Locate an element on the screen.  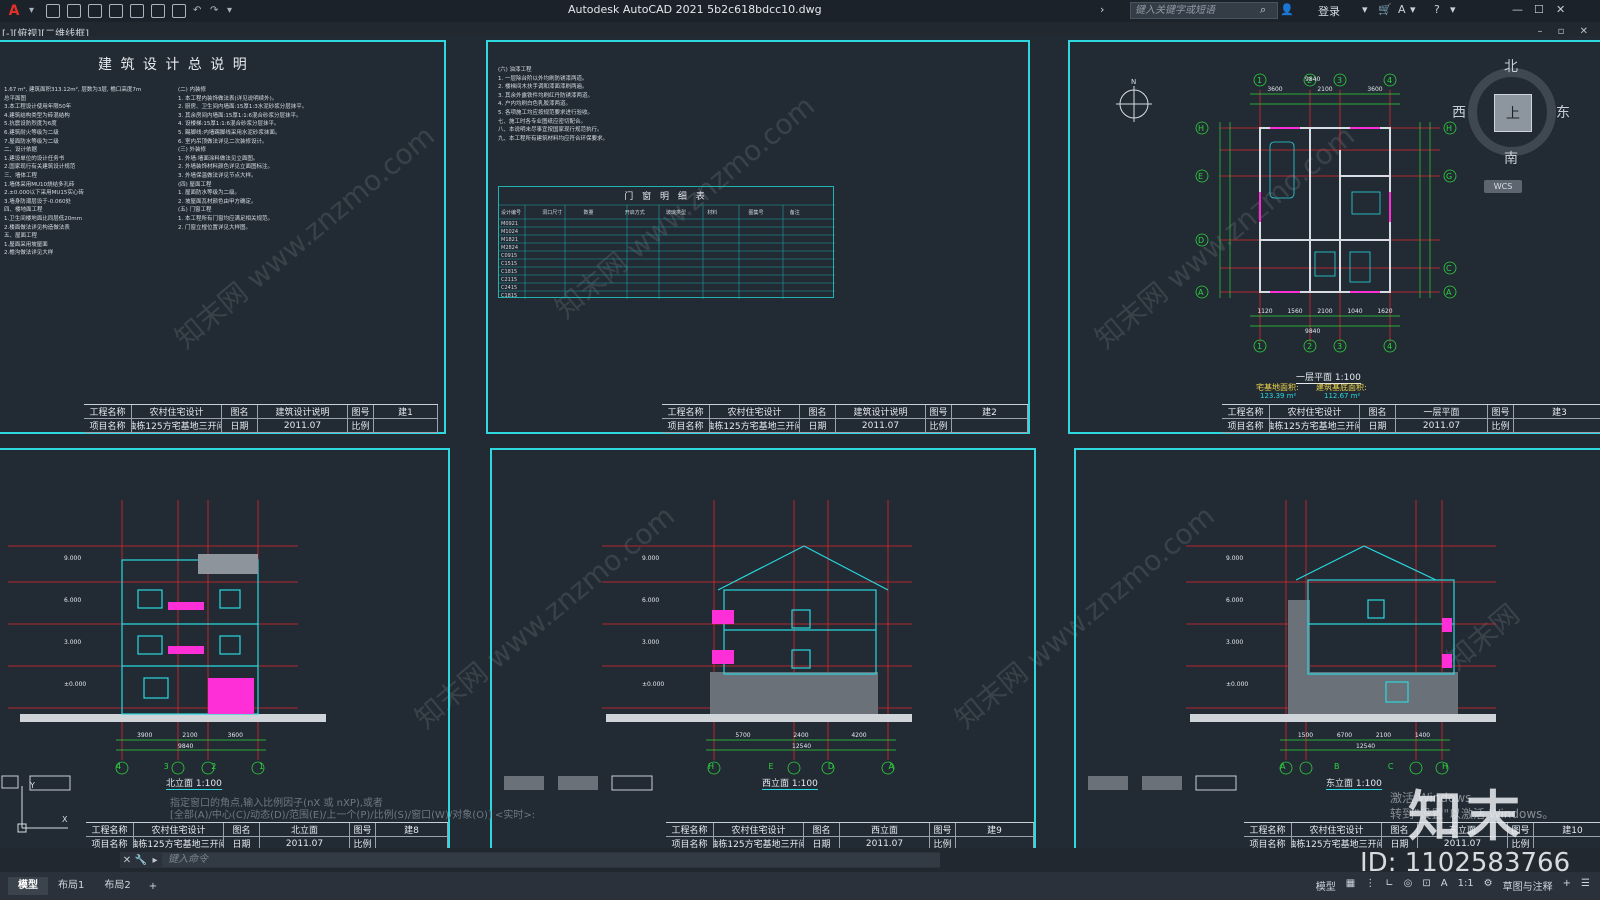
recent-commands-icon: ▸ is located at coordinates (155, 860).